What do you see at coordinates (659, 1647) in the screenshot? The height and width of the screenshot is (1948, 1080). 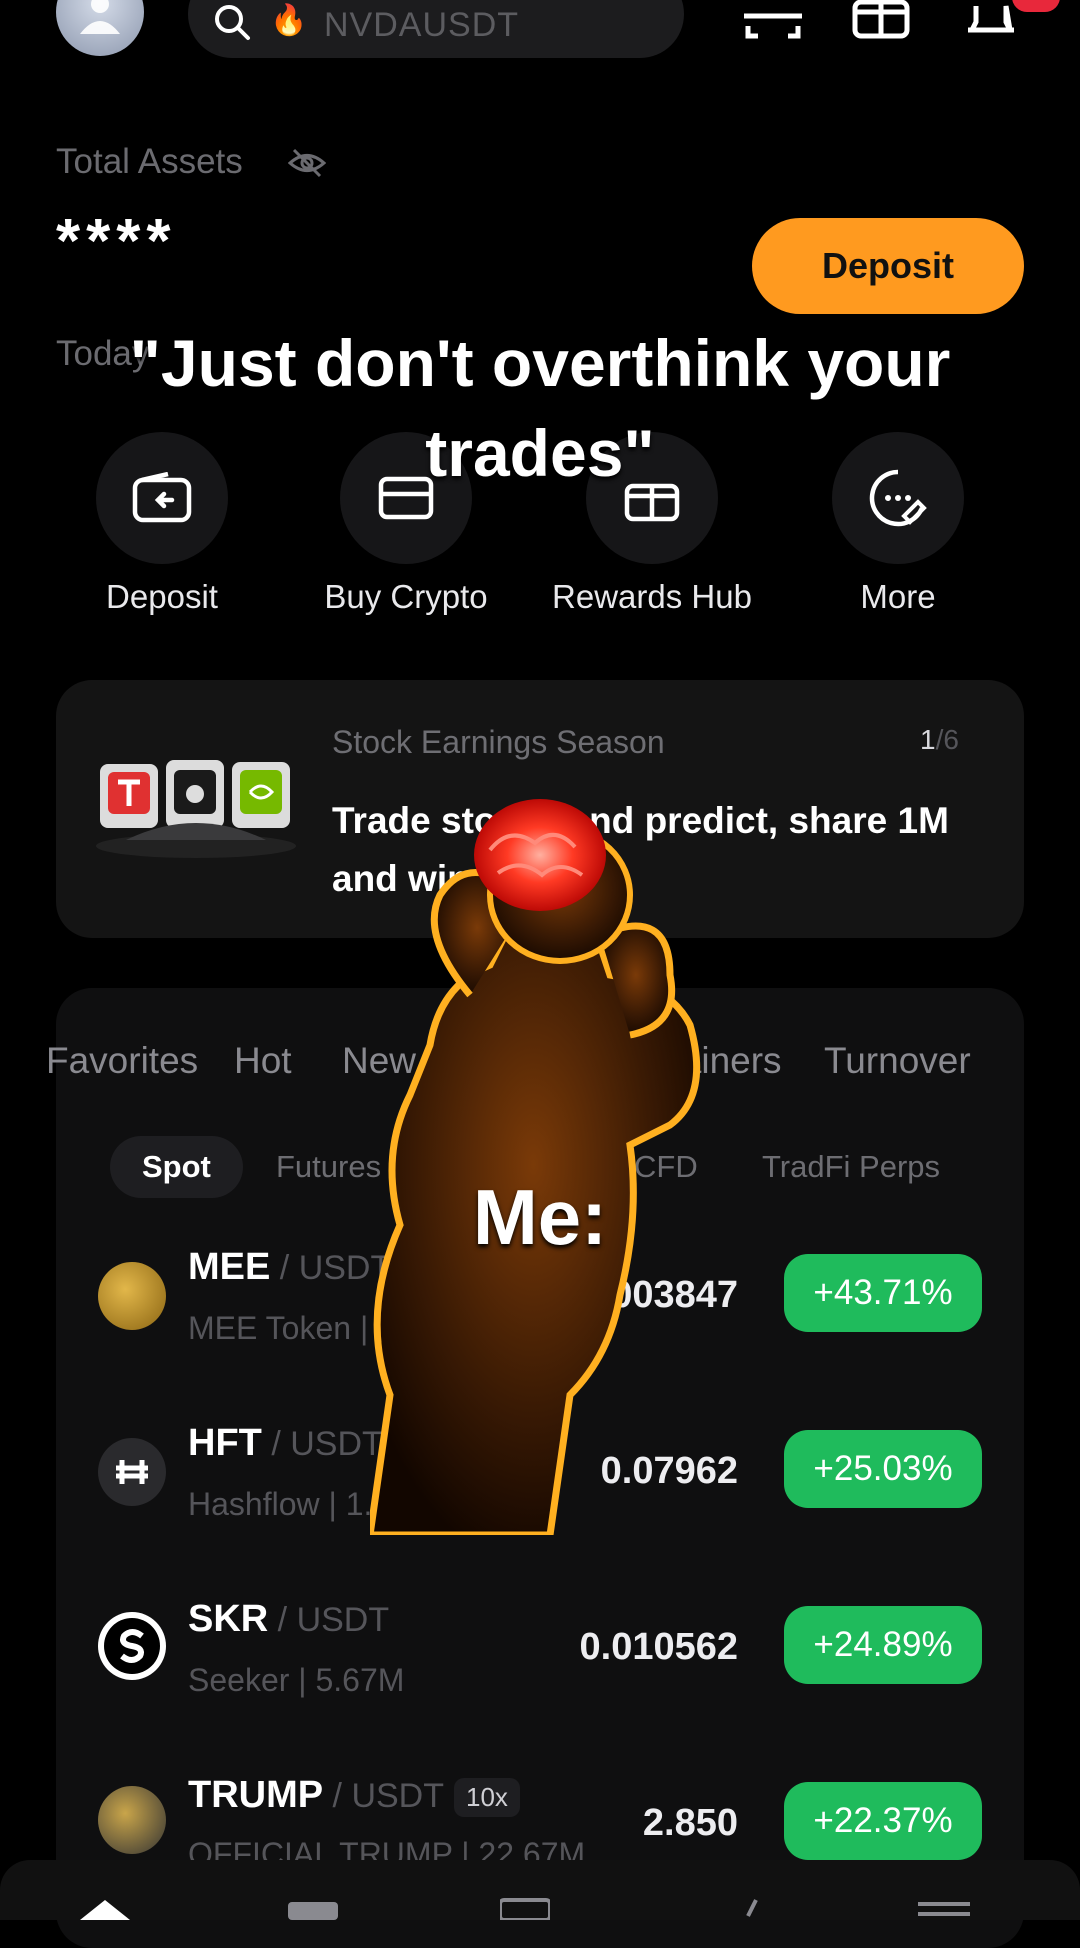 I see `coin-price: 0.010562` at bounding box center [659, 1647].